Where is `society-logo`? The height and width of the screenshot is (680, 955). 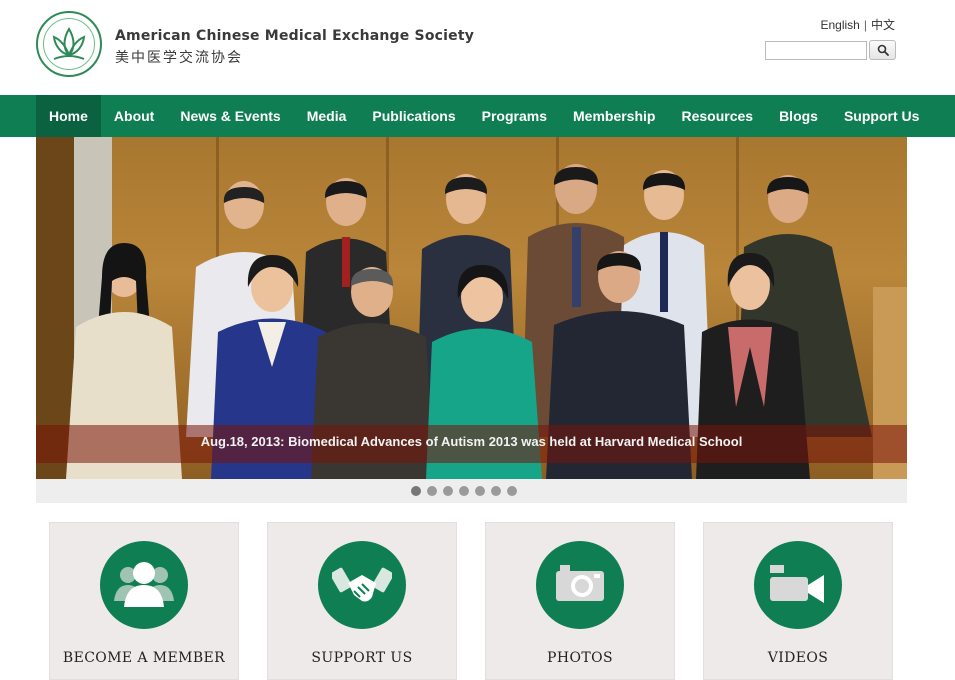
society-logo is located at coordinates (69, 44).